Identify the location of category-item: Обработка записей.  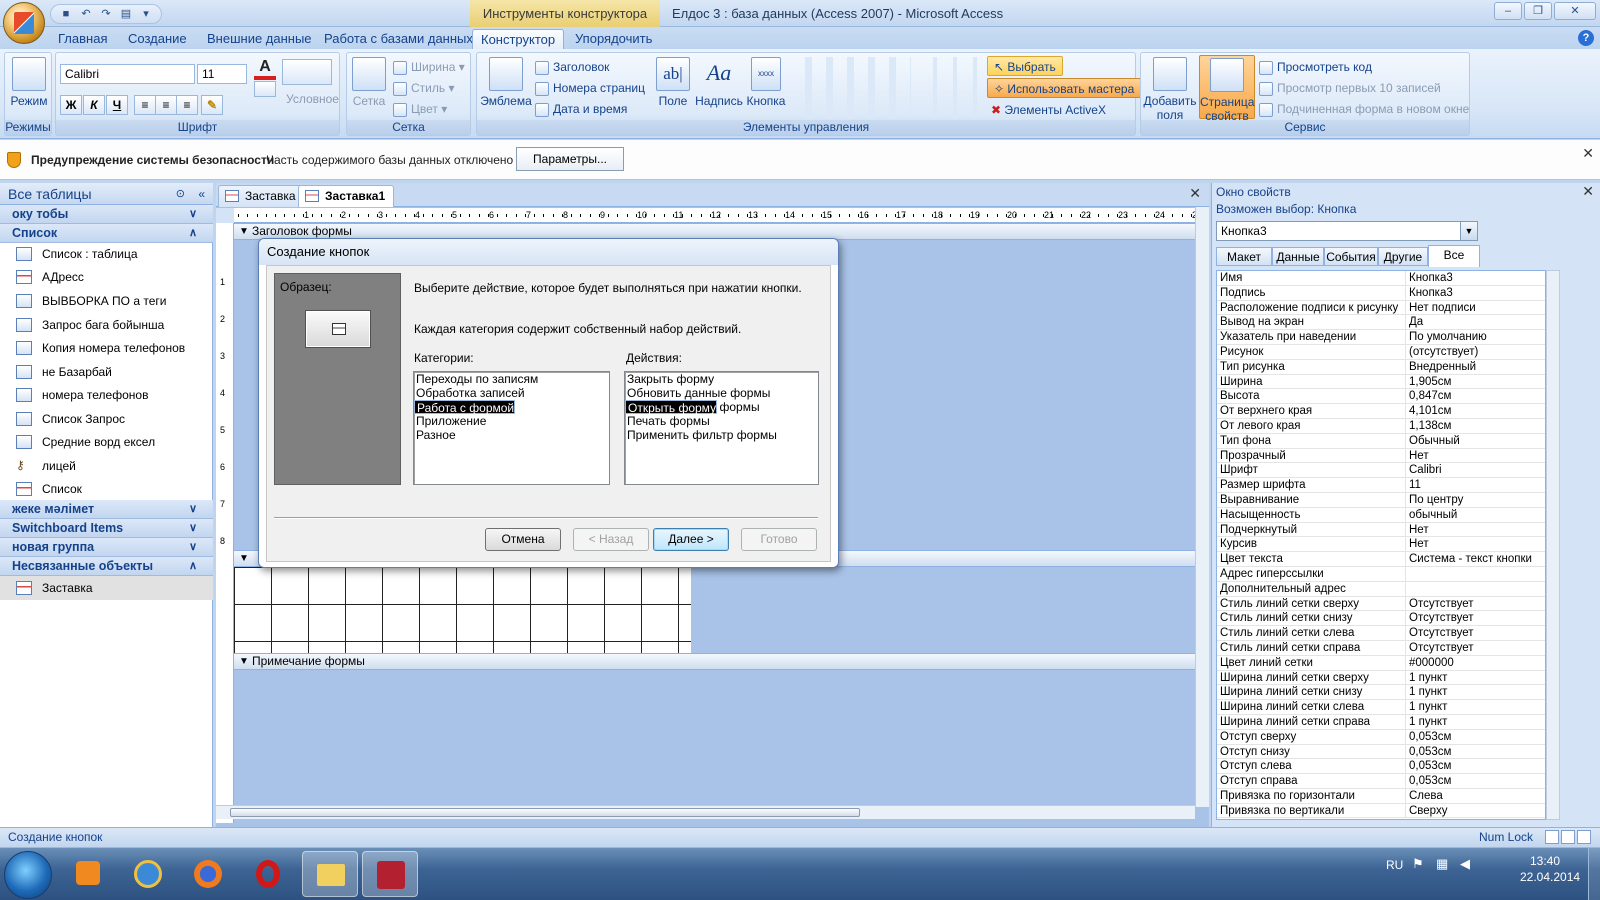
(511, 393).